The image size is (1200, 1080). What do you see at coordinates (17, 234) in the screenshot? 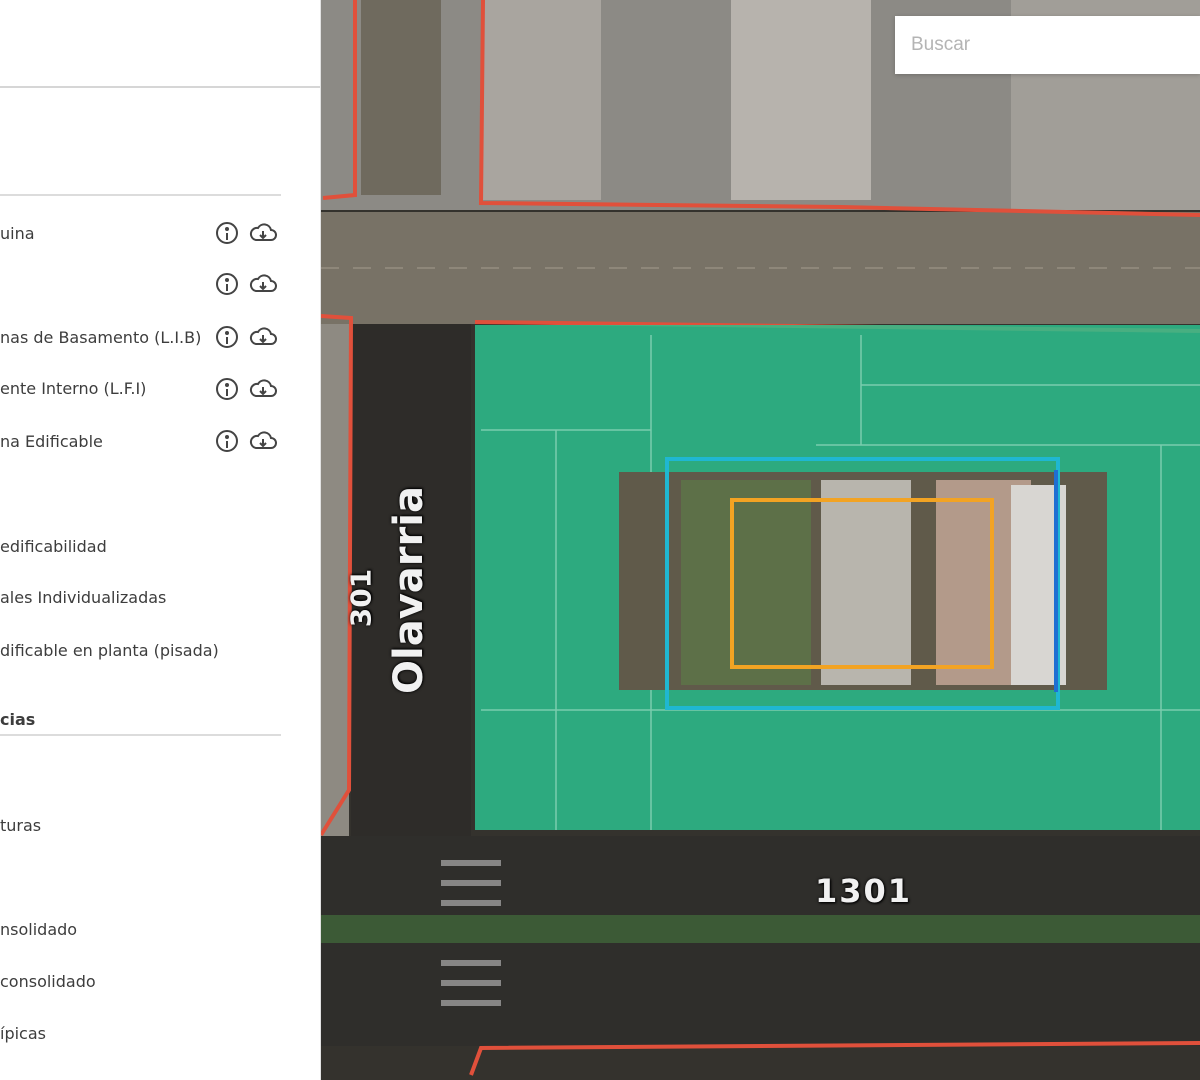
I see `layer-item-label: uina` at bounding box center [17, 234].